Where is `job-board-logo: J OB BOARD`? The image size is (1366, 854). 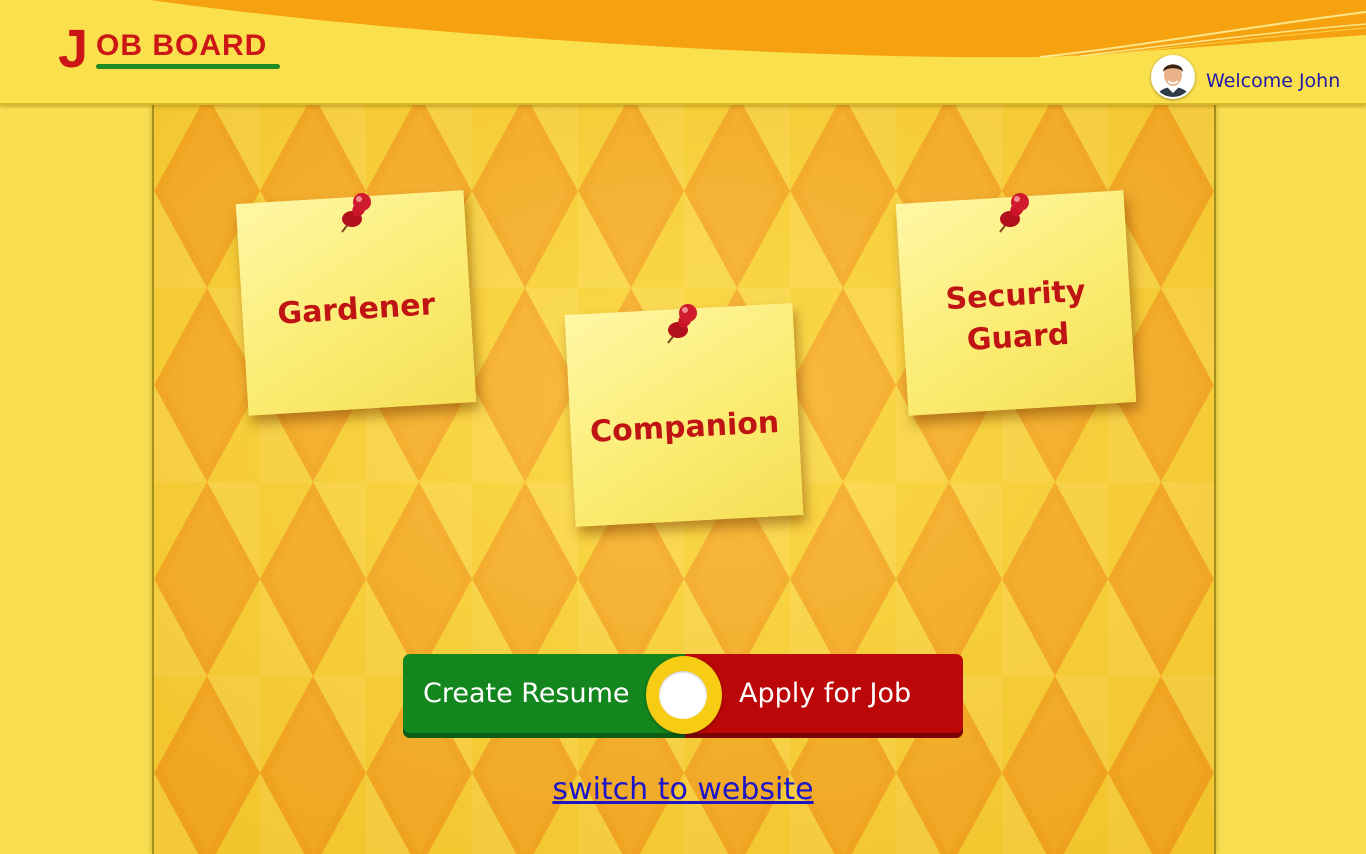 job-board-logo: J OB BOARD is located at coordinates (171, 53).